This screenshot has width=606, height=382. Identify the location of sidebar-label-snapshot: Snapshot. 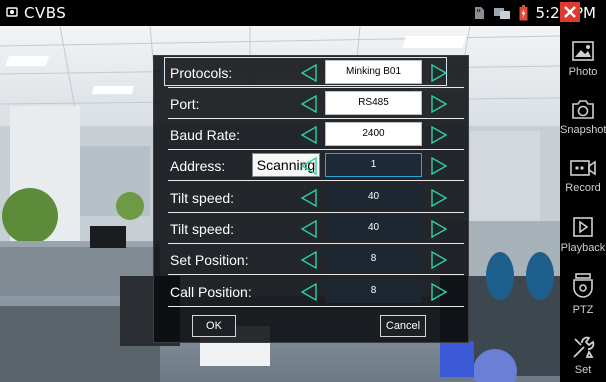
(583, 130).